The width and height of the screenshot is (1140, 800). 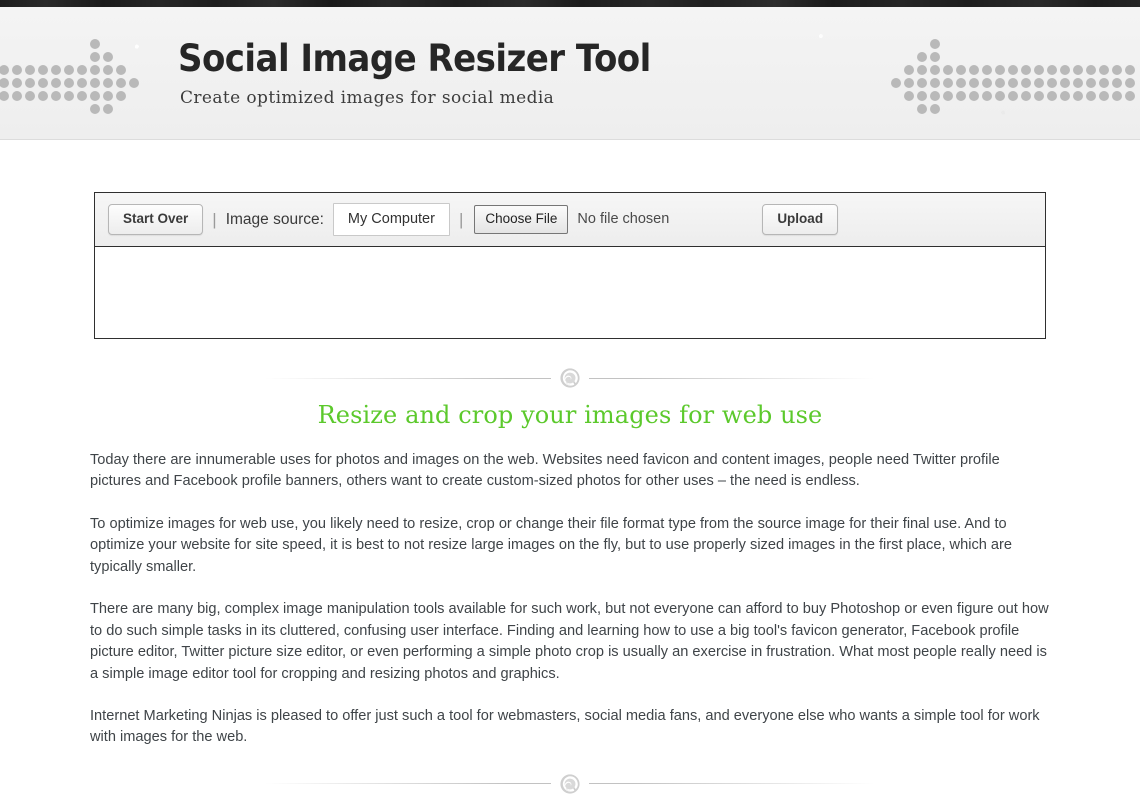 What do you see at coordinates (367, 97) in the screenshot?
I see `page-tagline: Create optimized images for social media` at bounding box center [367, 97].